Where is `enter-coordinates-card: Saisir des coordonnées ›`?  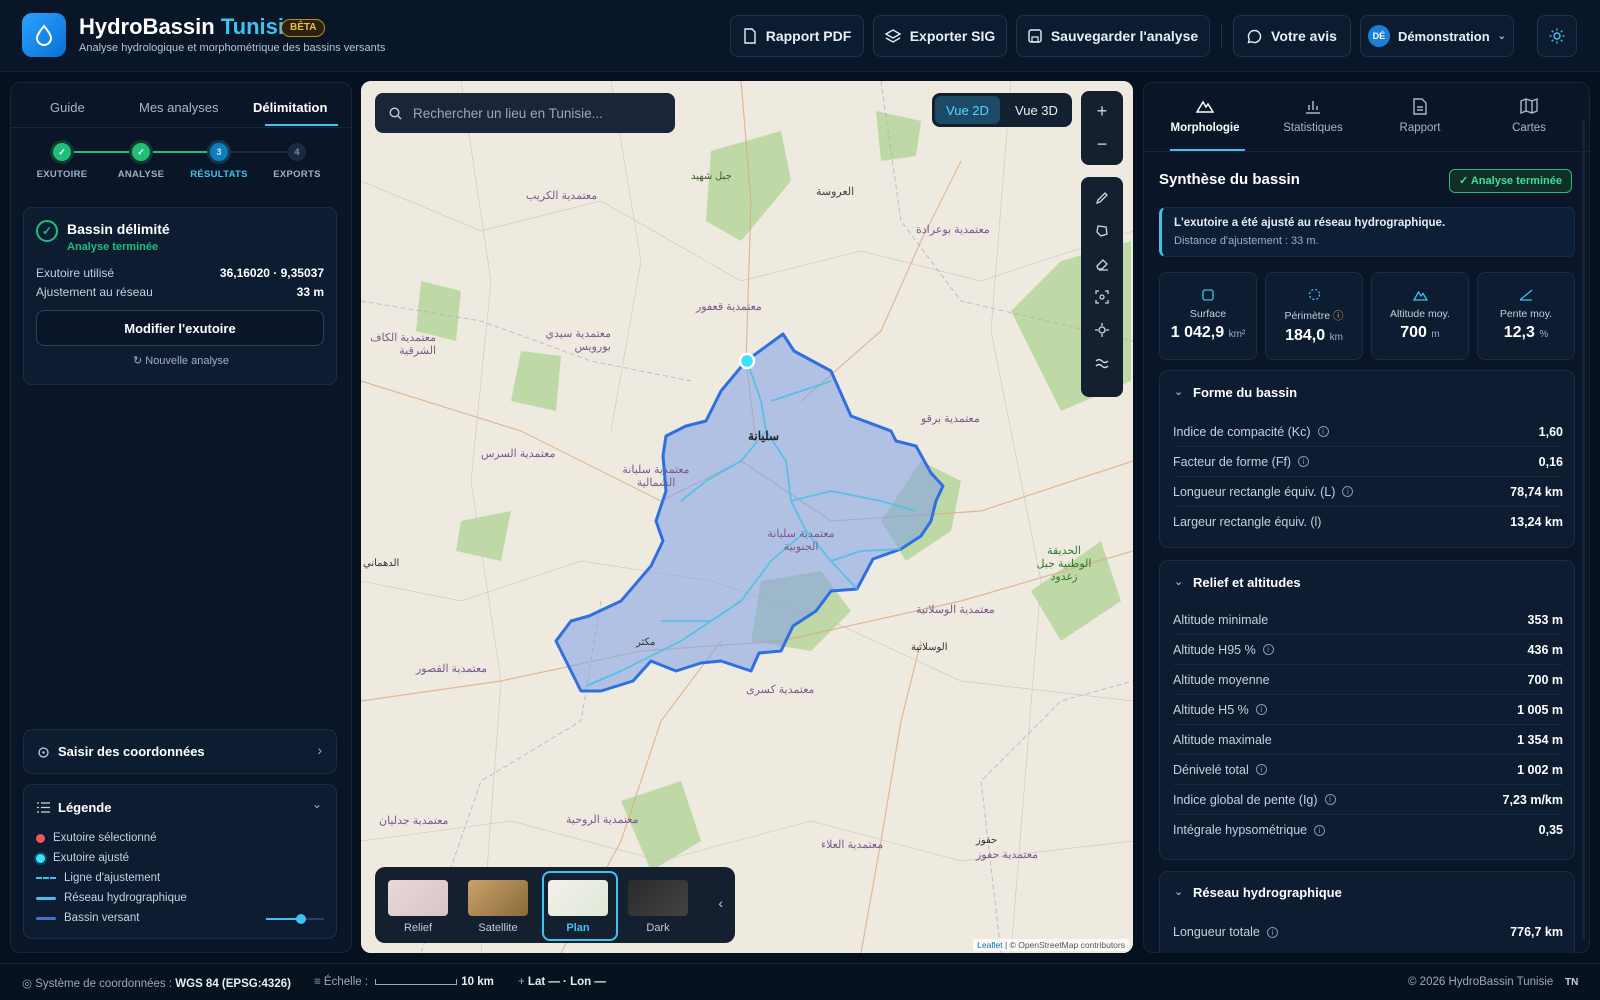 enter-coordinates-card: Saisir des coordonnées › is located at coordinates (180, 751).